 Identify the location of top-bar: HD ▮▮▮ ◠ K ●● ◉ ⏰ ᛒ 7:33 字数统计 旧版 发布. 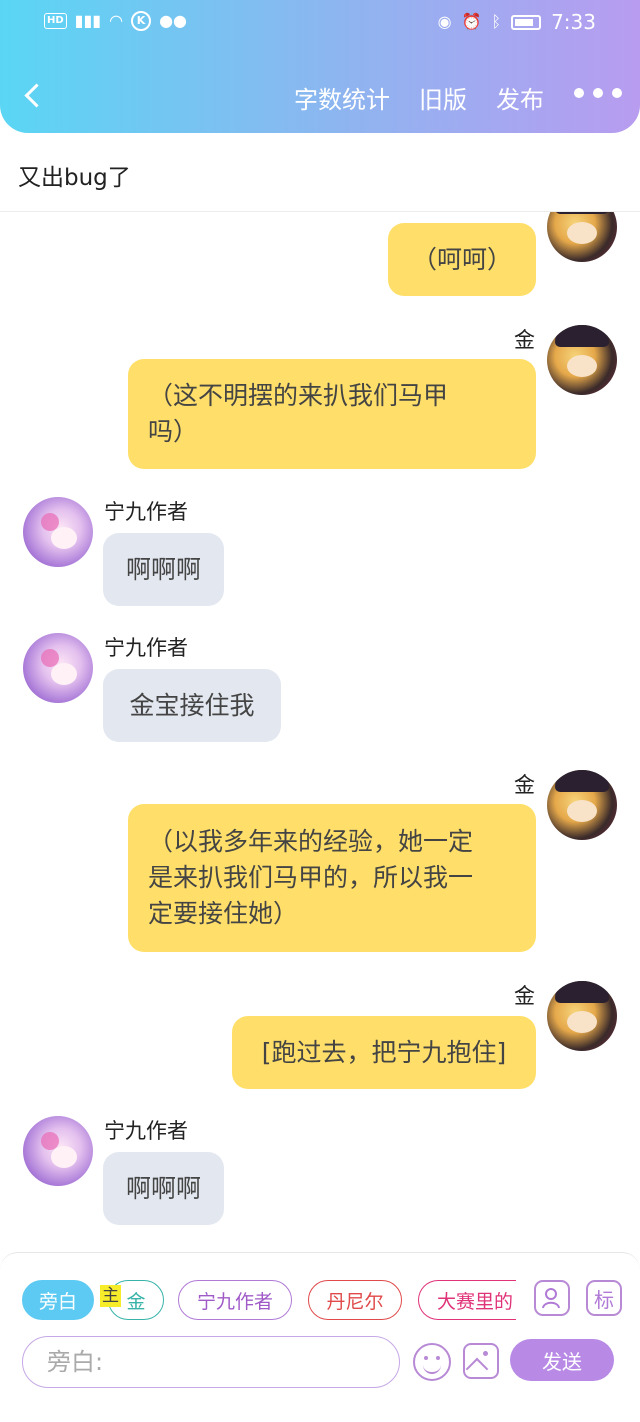
(320, 66).